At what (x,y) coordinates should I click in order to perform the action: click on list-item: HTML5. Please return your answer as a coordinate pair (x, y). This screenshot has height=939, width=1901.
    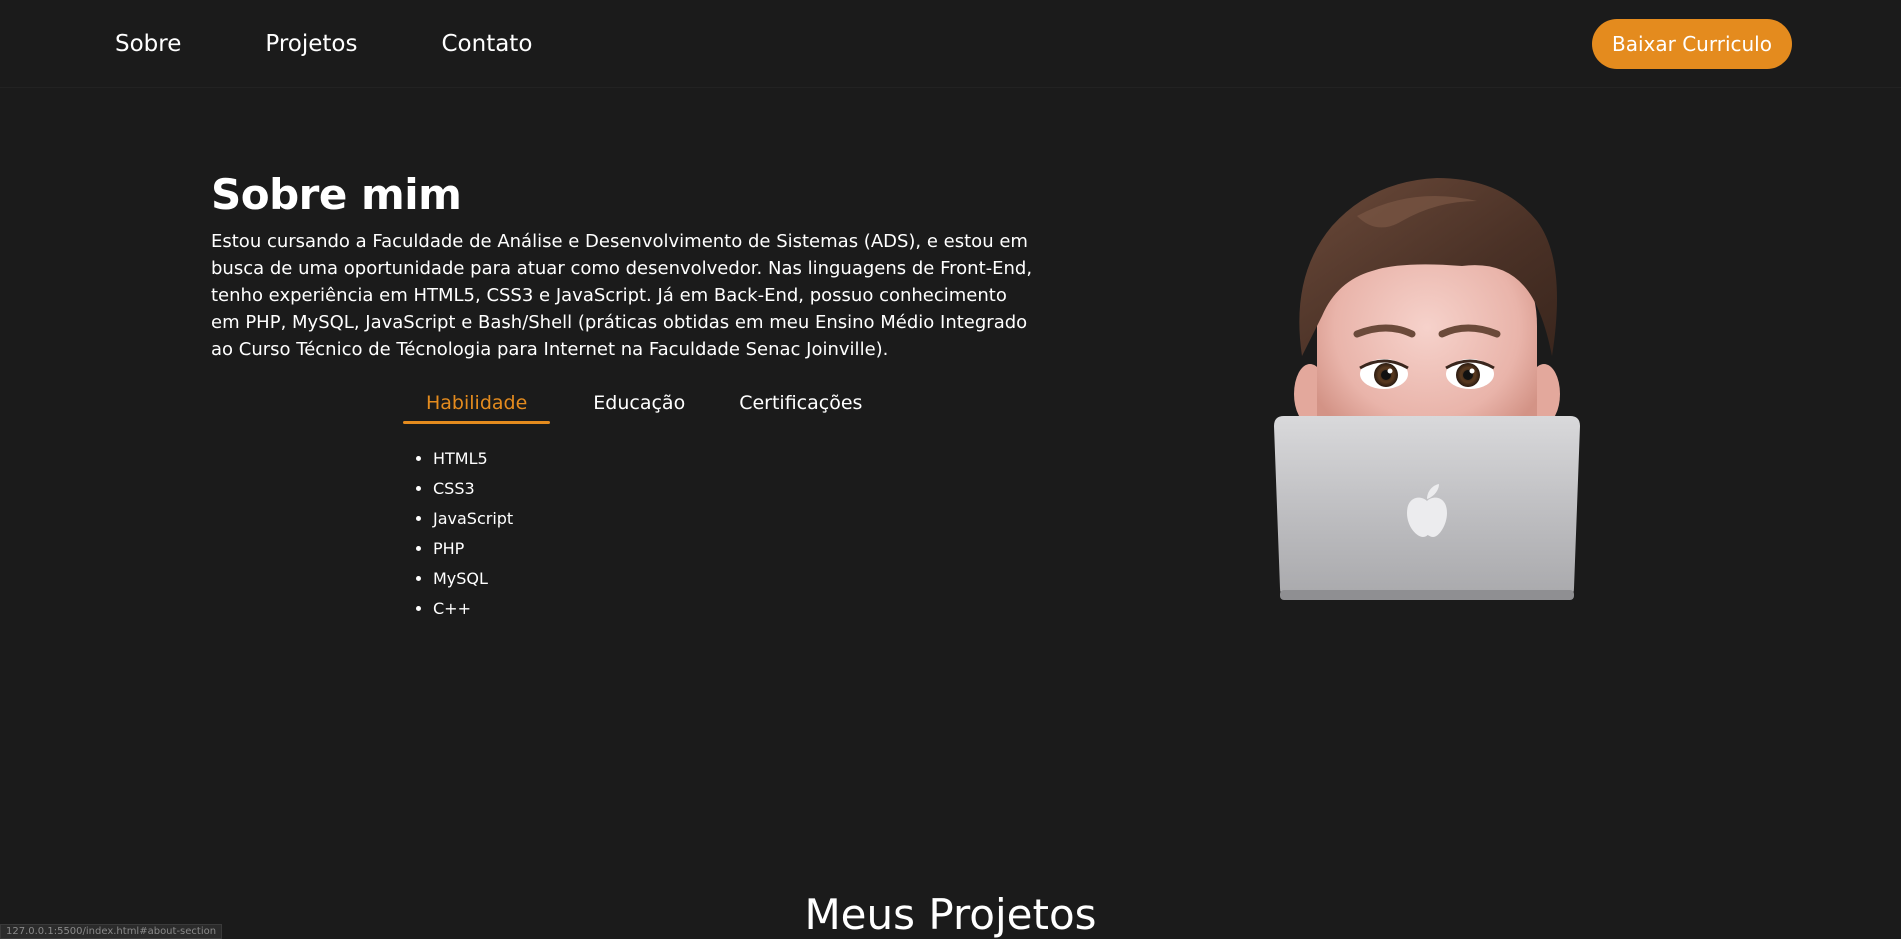
    Looking at the image, I should click on (473, 459).